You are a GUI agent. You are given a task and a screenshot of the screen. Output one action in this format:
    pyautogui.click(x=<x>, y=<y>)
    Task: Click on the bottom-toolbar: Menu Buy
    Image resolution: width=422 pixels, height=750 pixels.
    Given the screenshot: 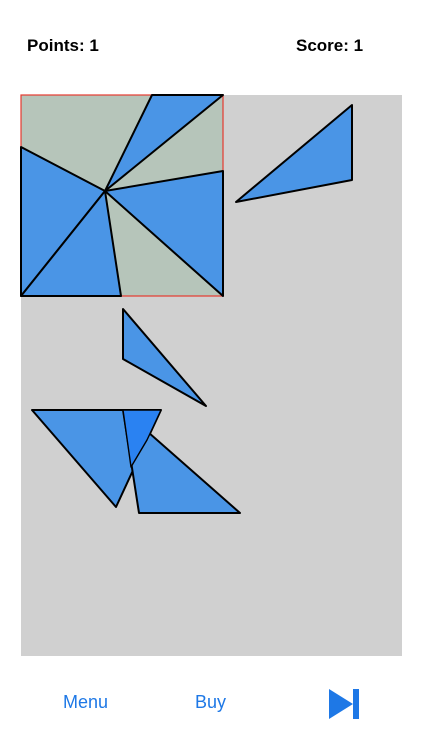 What is the action you would take?
    pyautogui.click(x=211, y=705)
    